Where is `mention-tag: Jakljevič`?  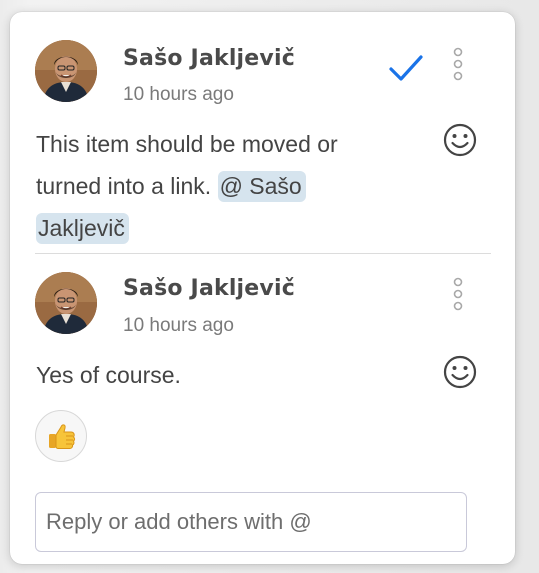 mention-tag: Jakljevič is located at coordinates (82, 228).